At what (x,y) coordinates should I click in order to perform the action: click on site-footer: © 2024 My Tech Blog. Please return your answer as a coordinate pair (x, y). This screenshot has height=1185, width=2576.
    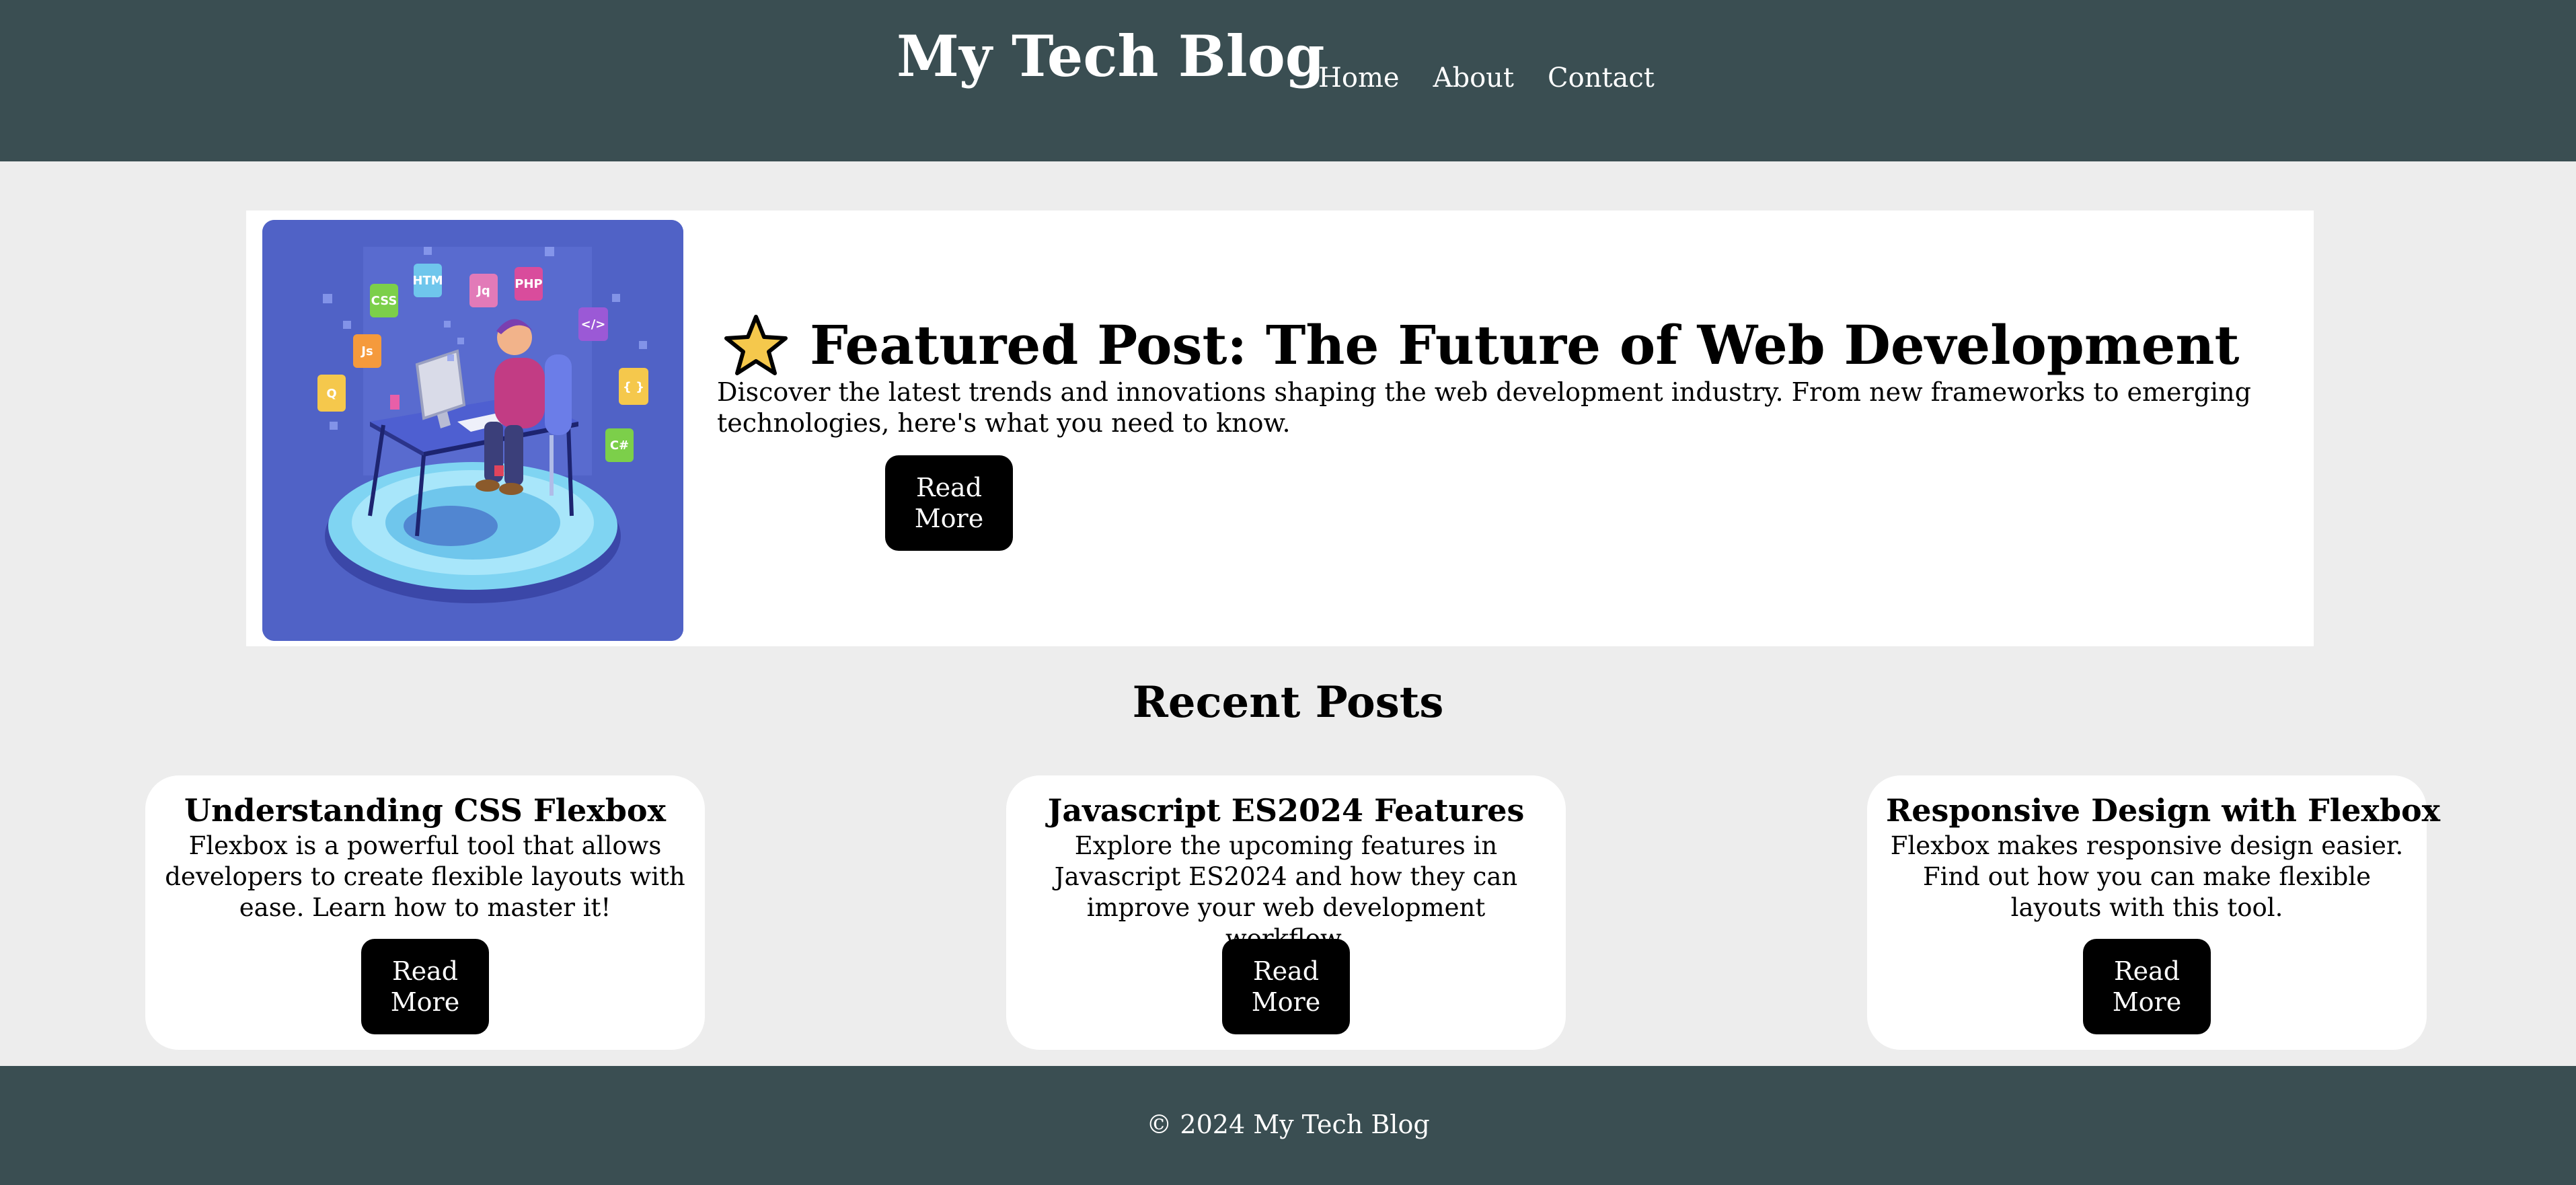
    Looking at the image, I should click on (1288, 1125).